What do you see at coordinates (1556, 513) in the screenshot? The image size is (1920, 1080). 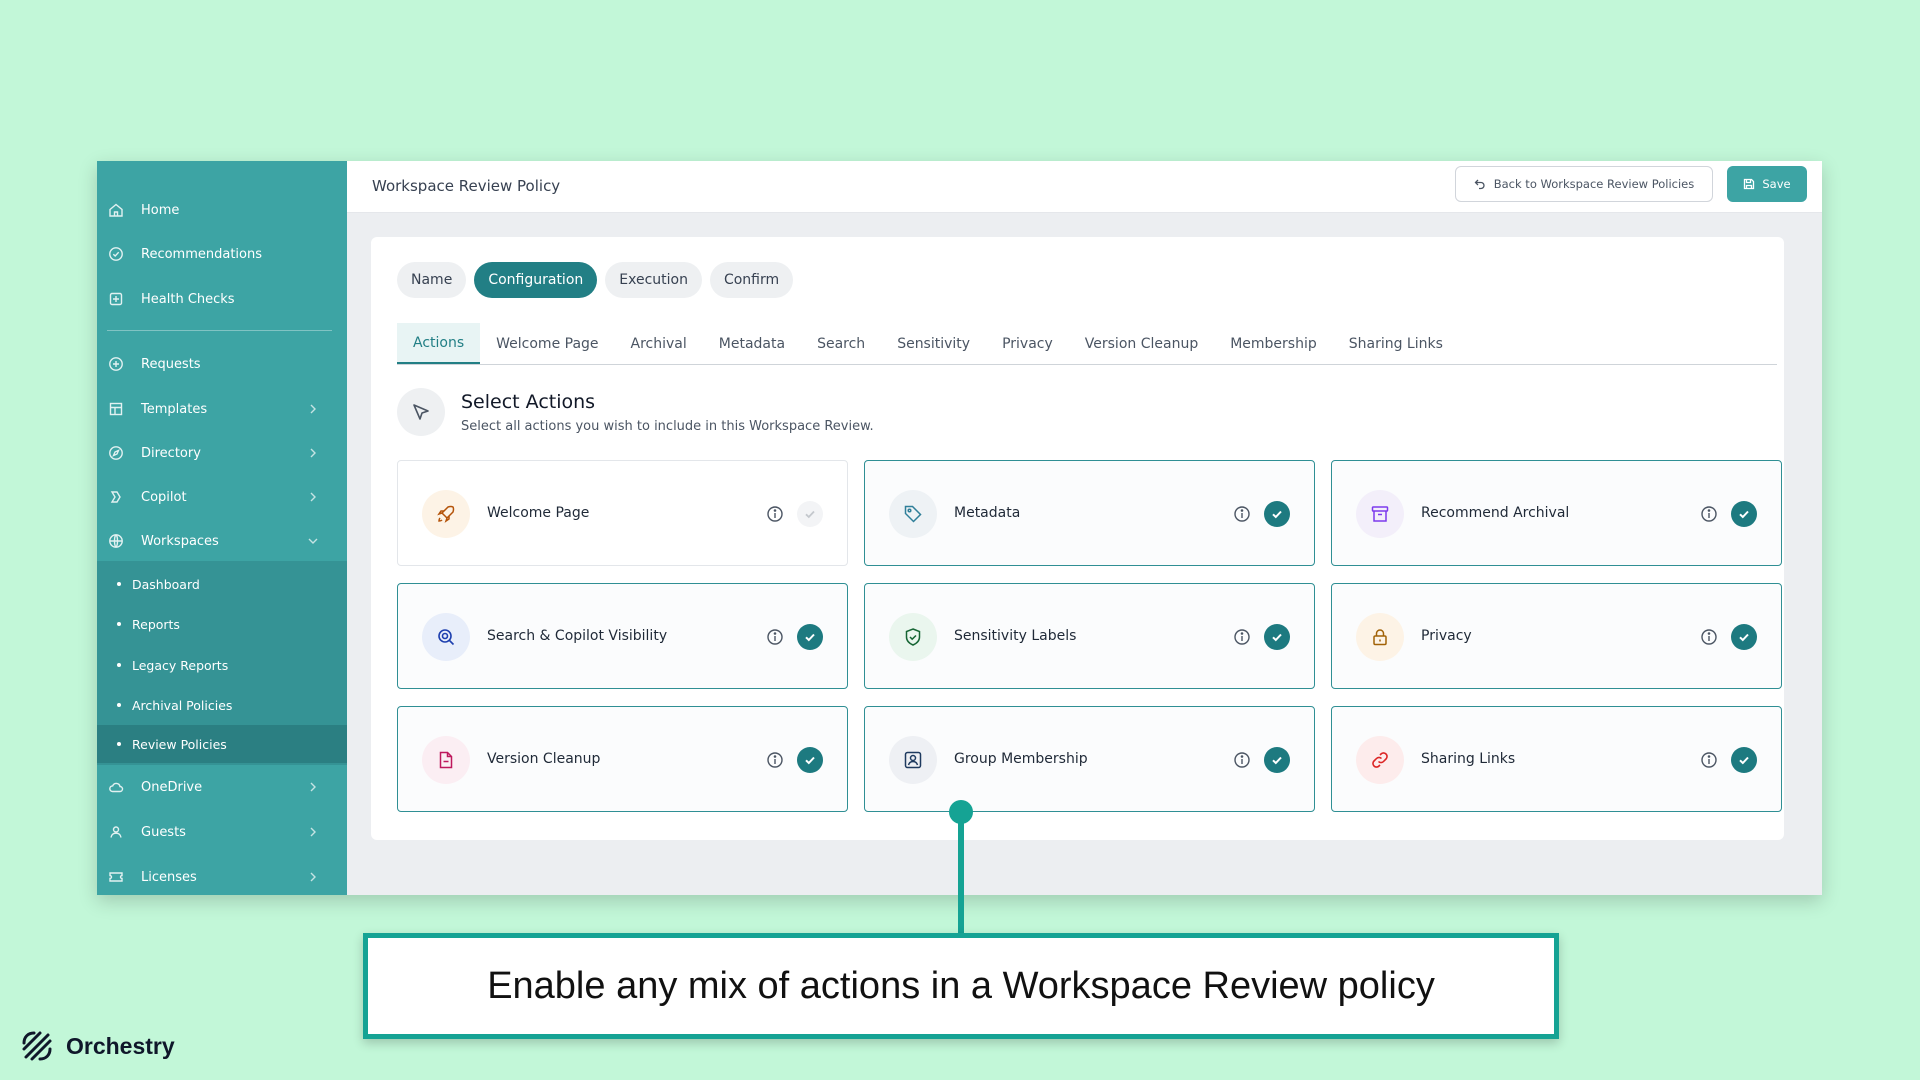 I see `action-card-recommend-archival: Recommend Archival` at bounding box center [1556, 513].